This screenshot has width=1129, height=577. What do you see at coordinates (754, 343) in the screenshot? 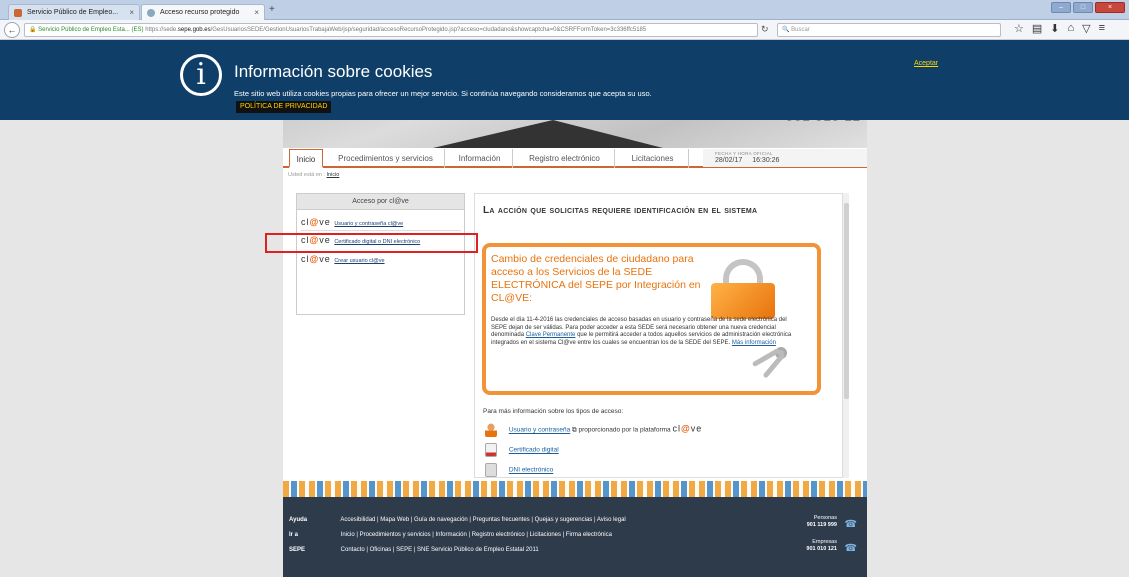
I see `more-info-link: Más información` at bounding box center [754, 343].